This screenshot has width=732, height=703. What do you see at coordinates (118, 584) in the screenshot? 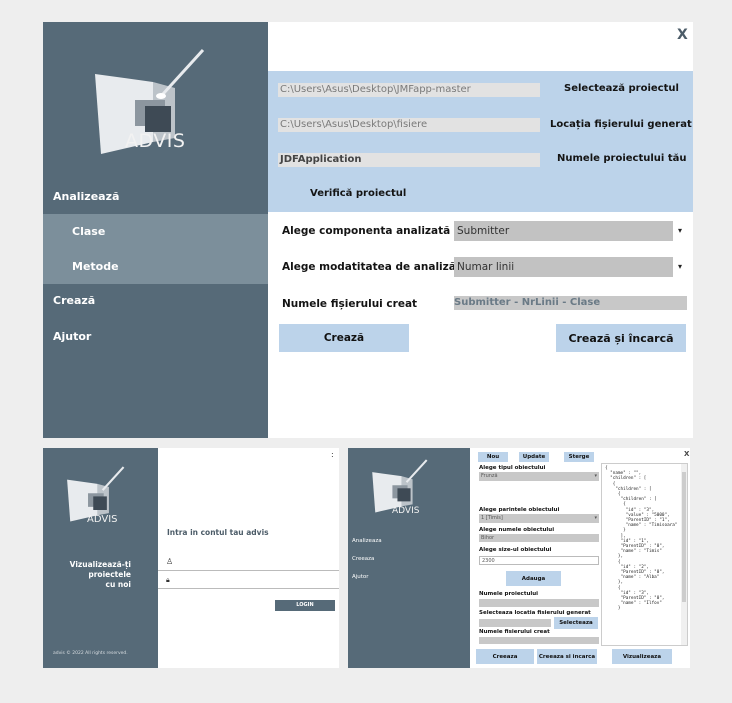
I see `tagline-line: cu noi` at bounding box center [118, 584].